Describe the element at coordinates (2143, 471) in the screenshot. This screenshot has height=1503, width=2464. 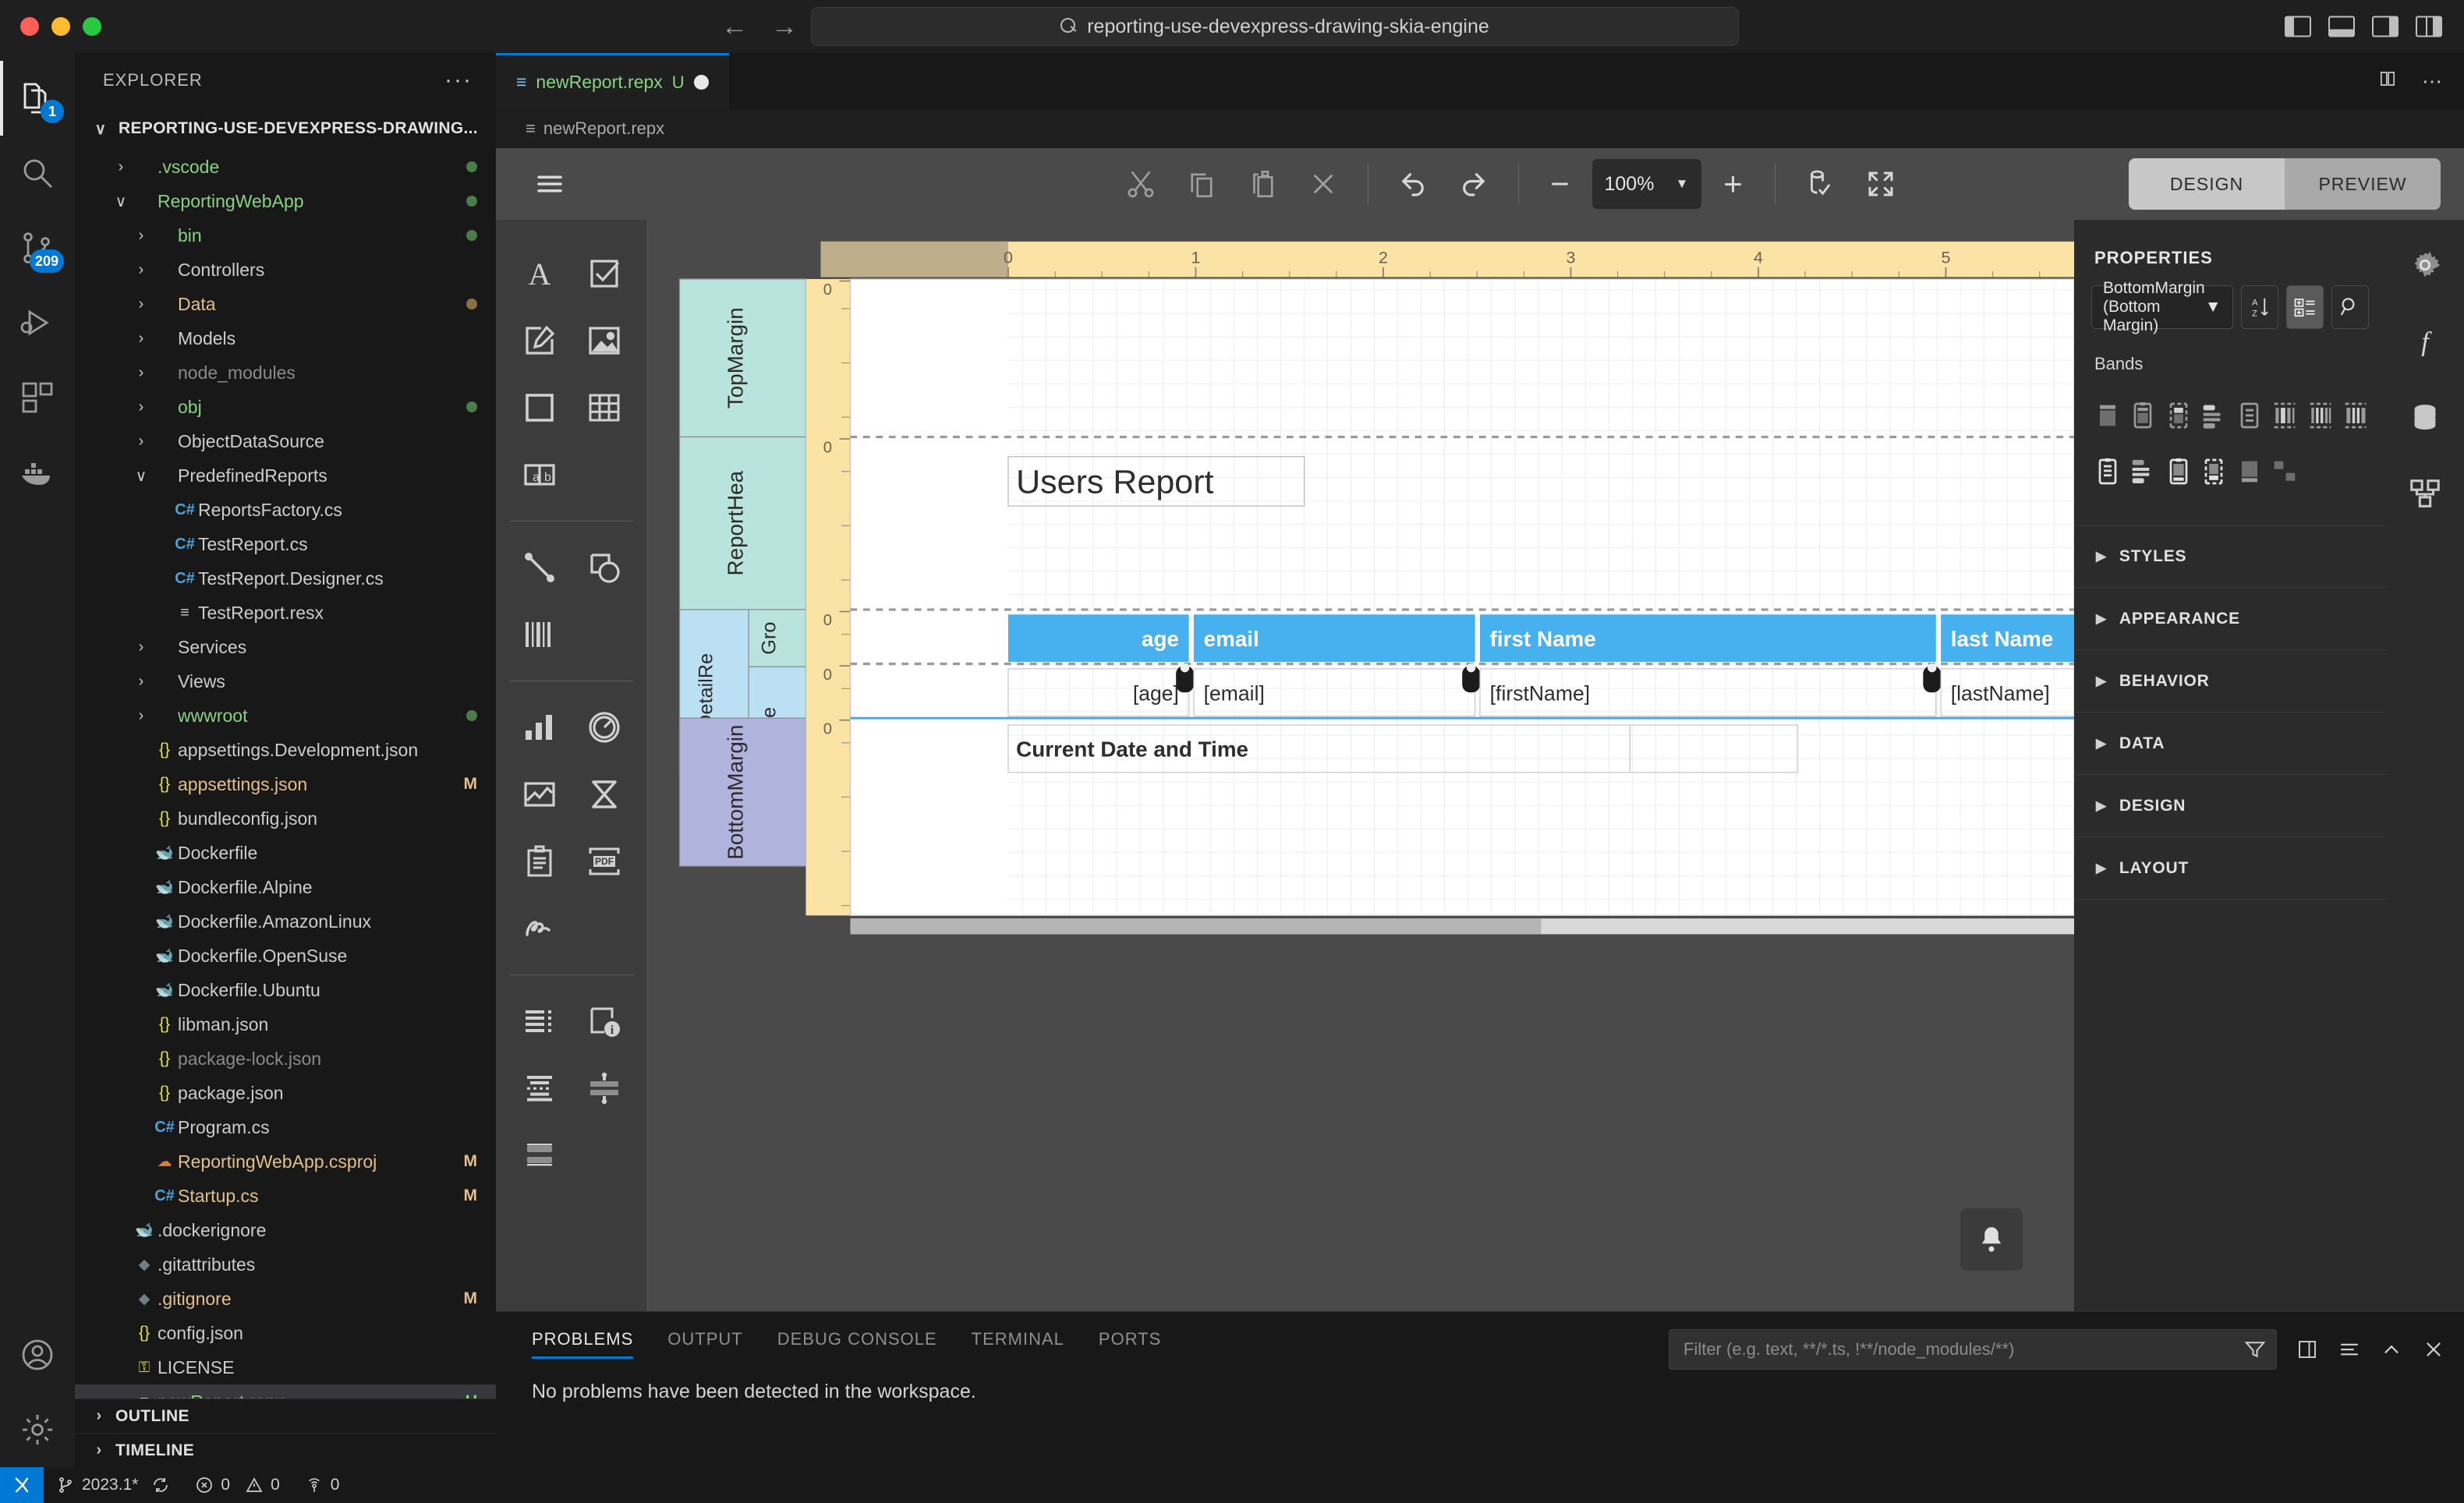
I see `group-footer-band-icon` at that location.